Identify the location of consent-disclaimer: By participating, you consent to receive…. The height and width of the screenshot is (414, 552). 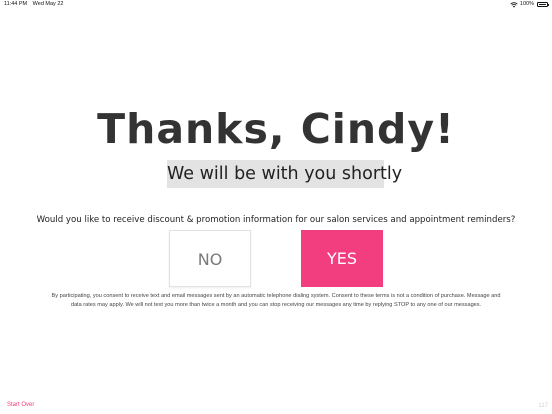
(276, 300).